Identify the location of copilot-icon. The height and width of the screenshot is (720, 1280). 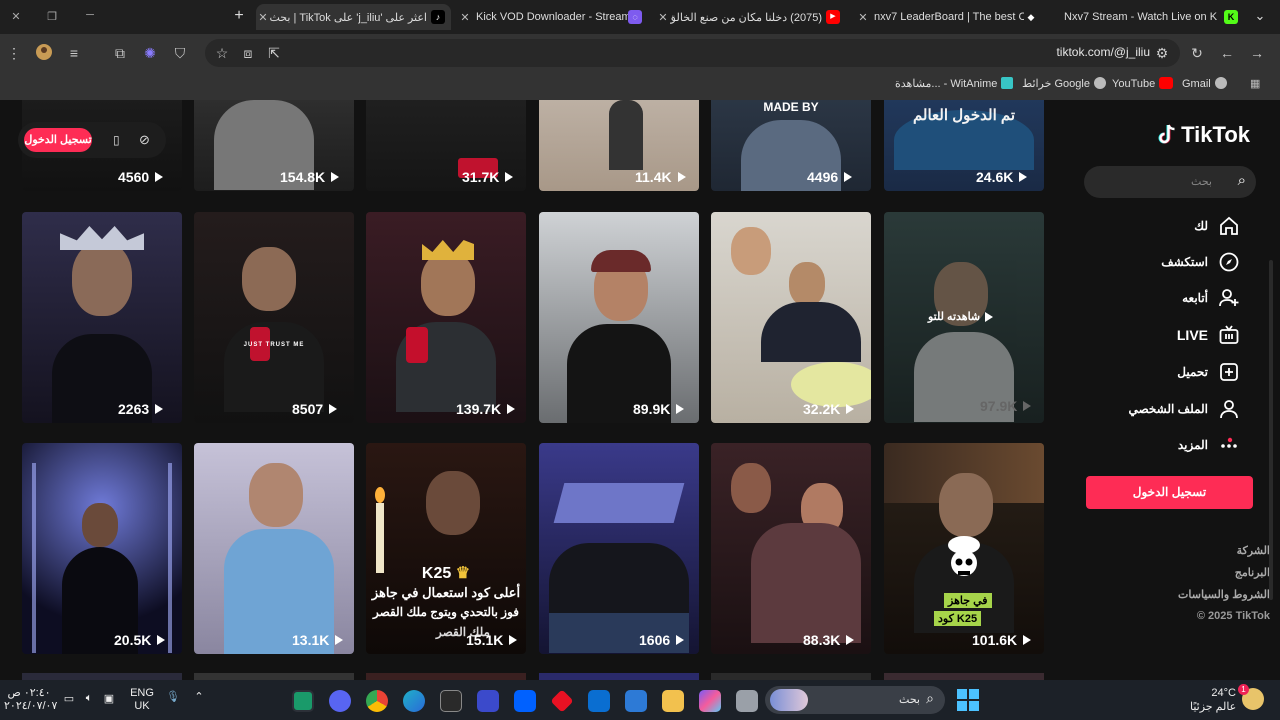
(710, 701).